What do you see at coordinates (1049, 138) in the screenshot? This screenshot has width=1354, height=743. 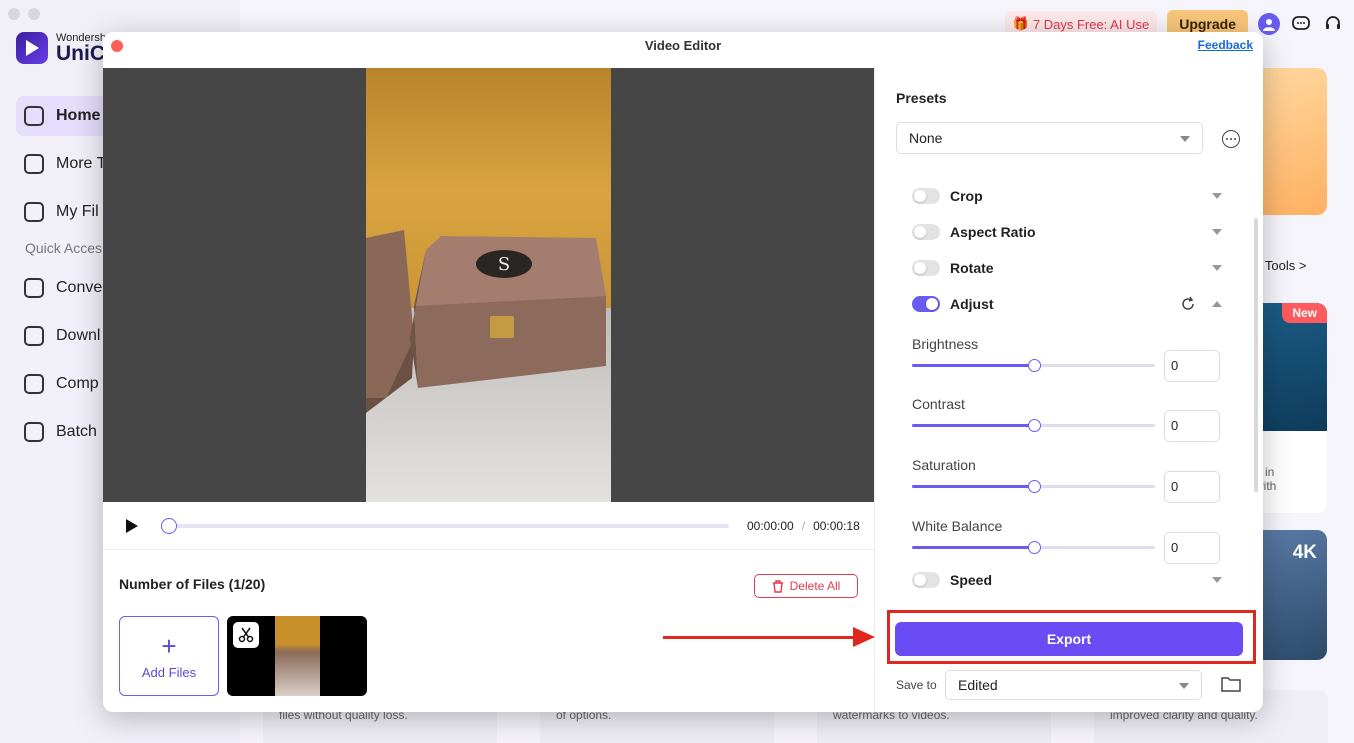 I see `presets-dropdown: None` at bounding box center [1049, 138].